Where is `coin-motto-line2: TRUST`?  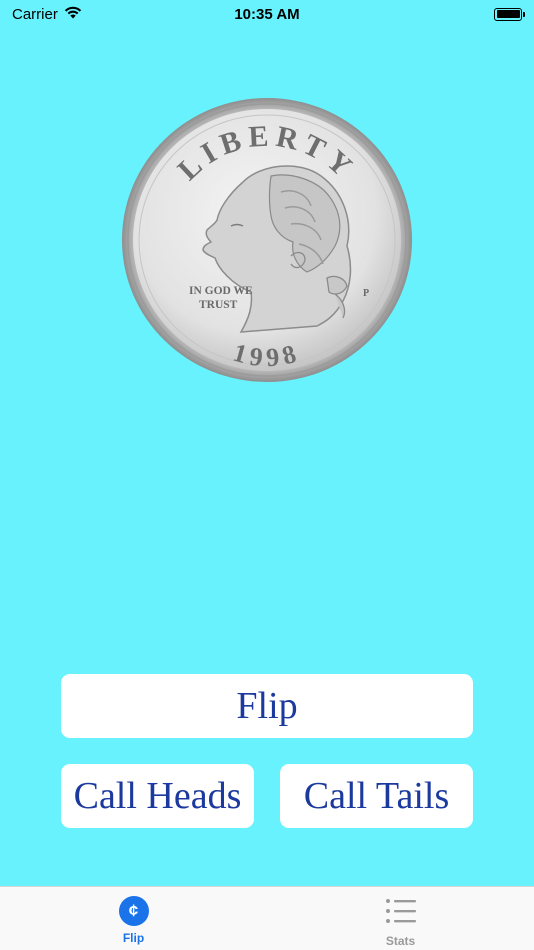
coin-motto-line2: TRUST is located at coordinates (218, 305).